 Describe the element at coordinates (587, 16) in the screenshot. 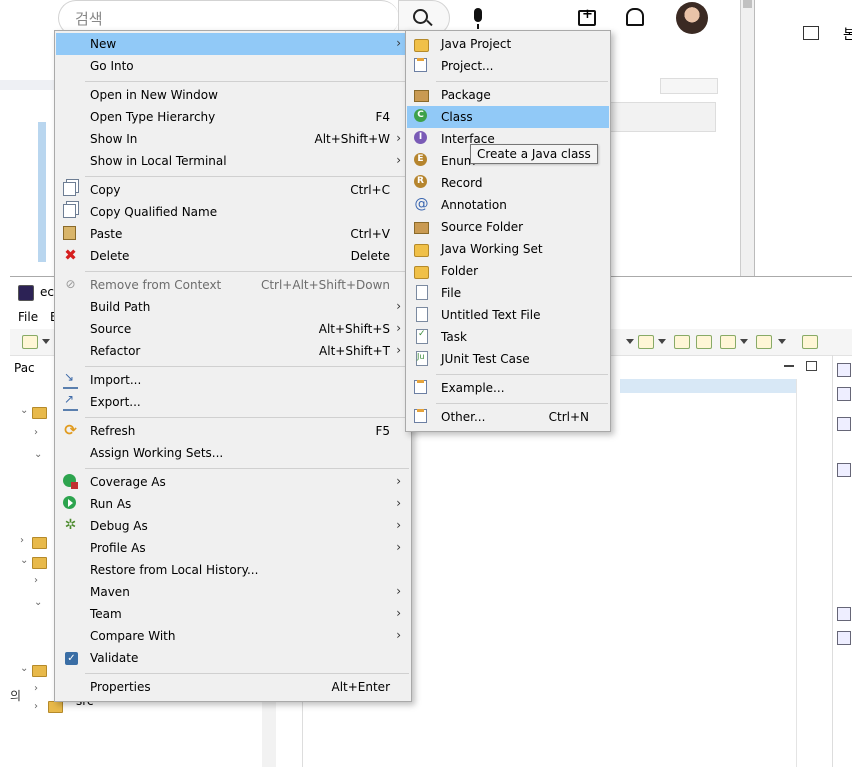

I see `create-video-icon` at that location.